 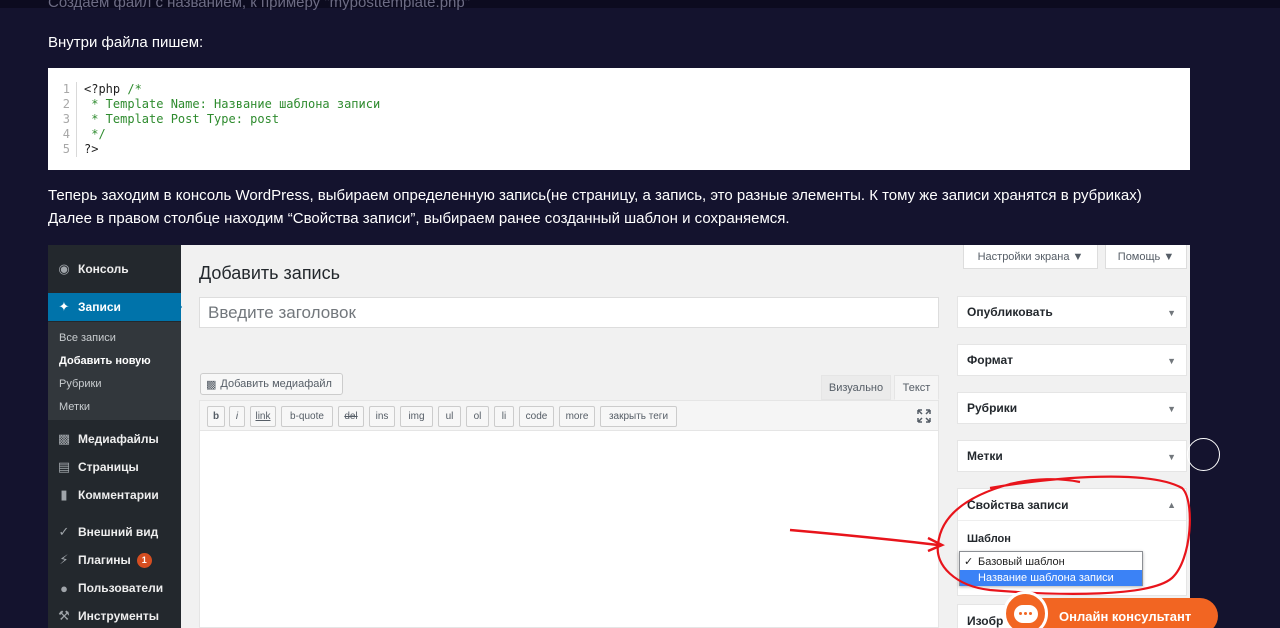 I want to click on cursor-ring, so click(x=1203, y=454).